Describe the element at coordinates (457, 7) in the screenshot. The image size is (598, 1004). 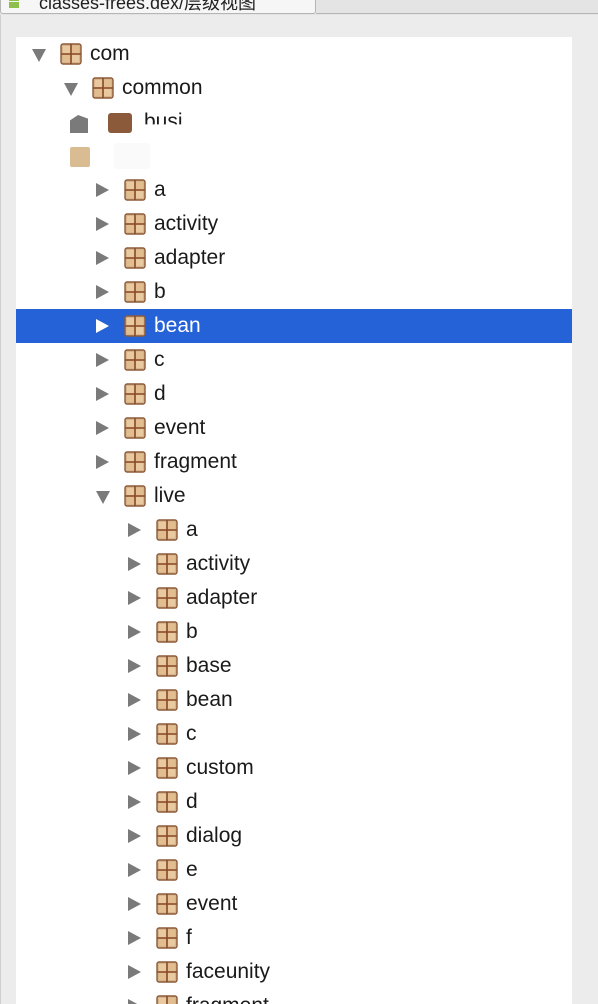
I see `tab-bar-empty` at that location.